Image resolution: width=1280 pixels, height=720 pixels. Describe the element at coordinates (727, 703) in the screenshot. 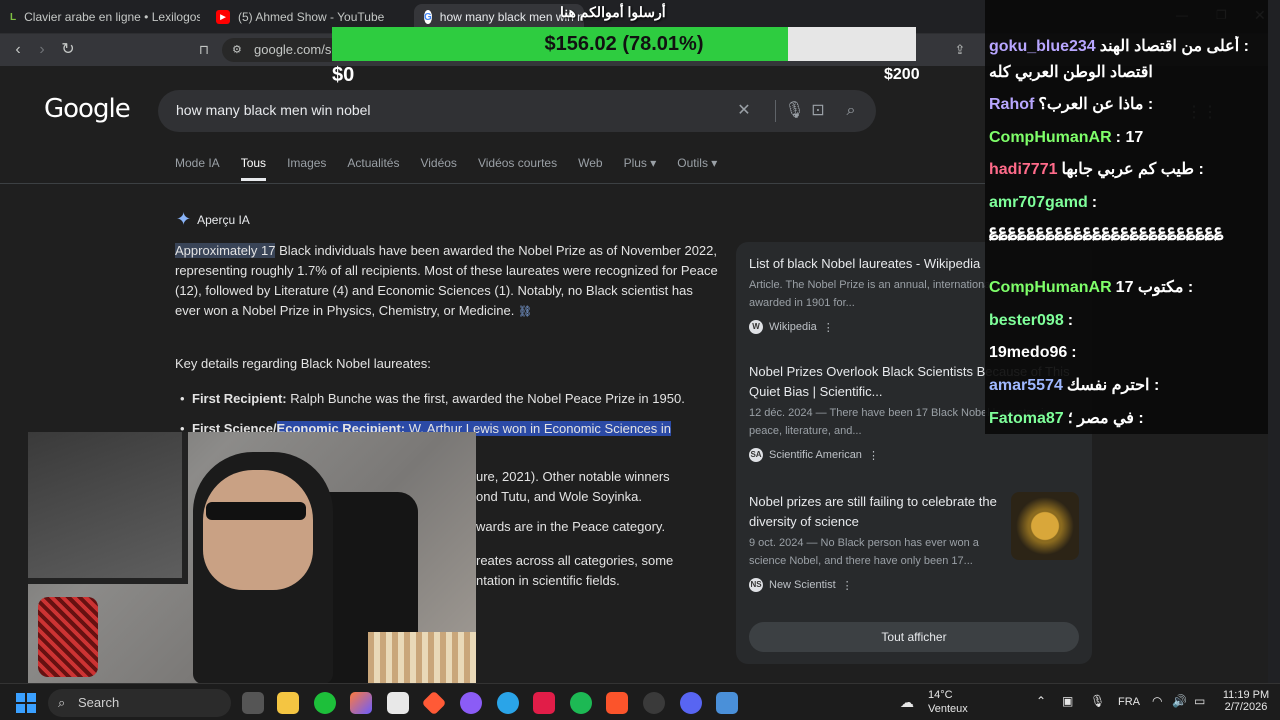

I see `calculator-icon` at that location.